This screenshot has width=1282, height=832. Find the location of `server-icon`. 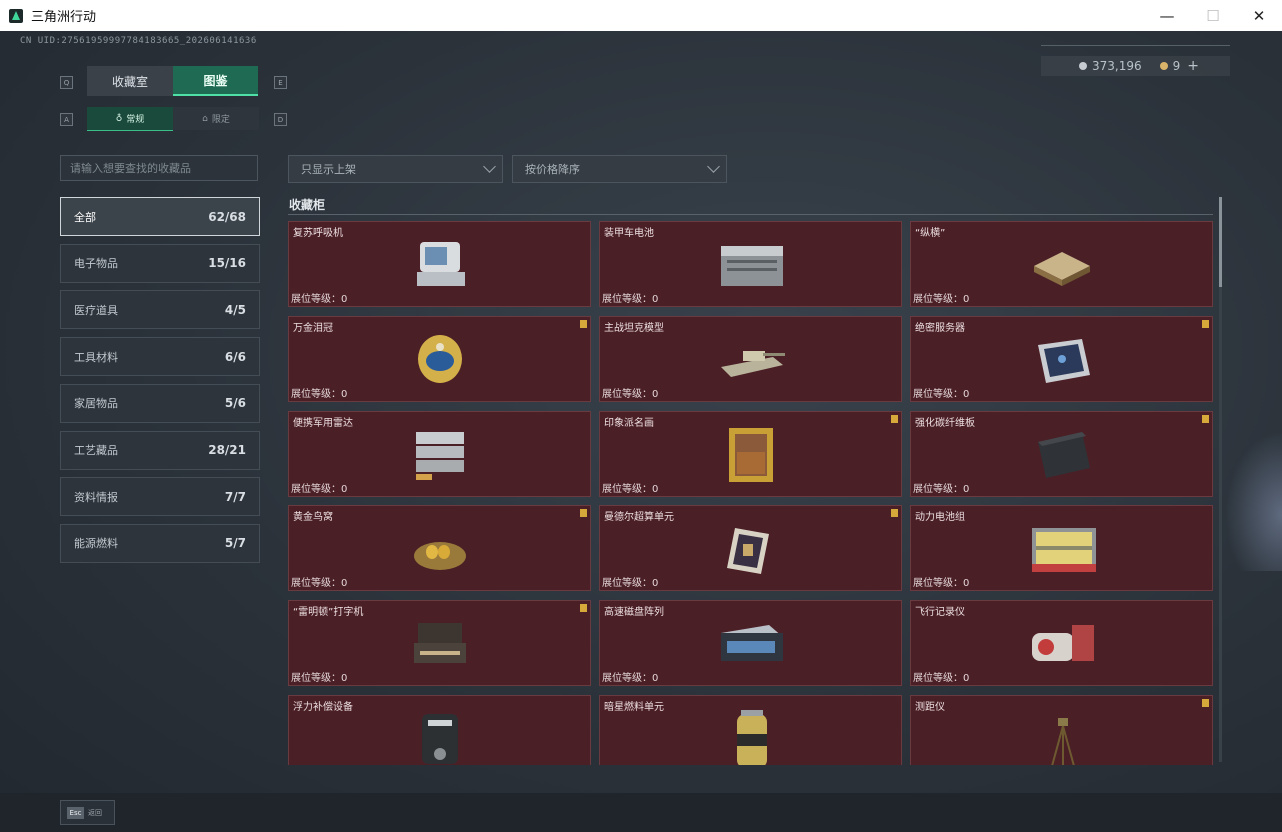

server-icon is located at coordinates (1063, 360).